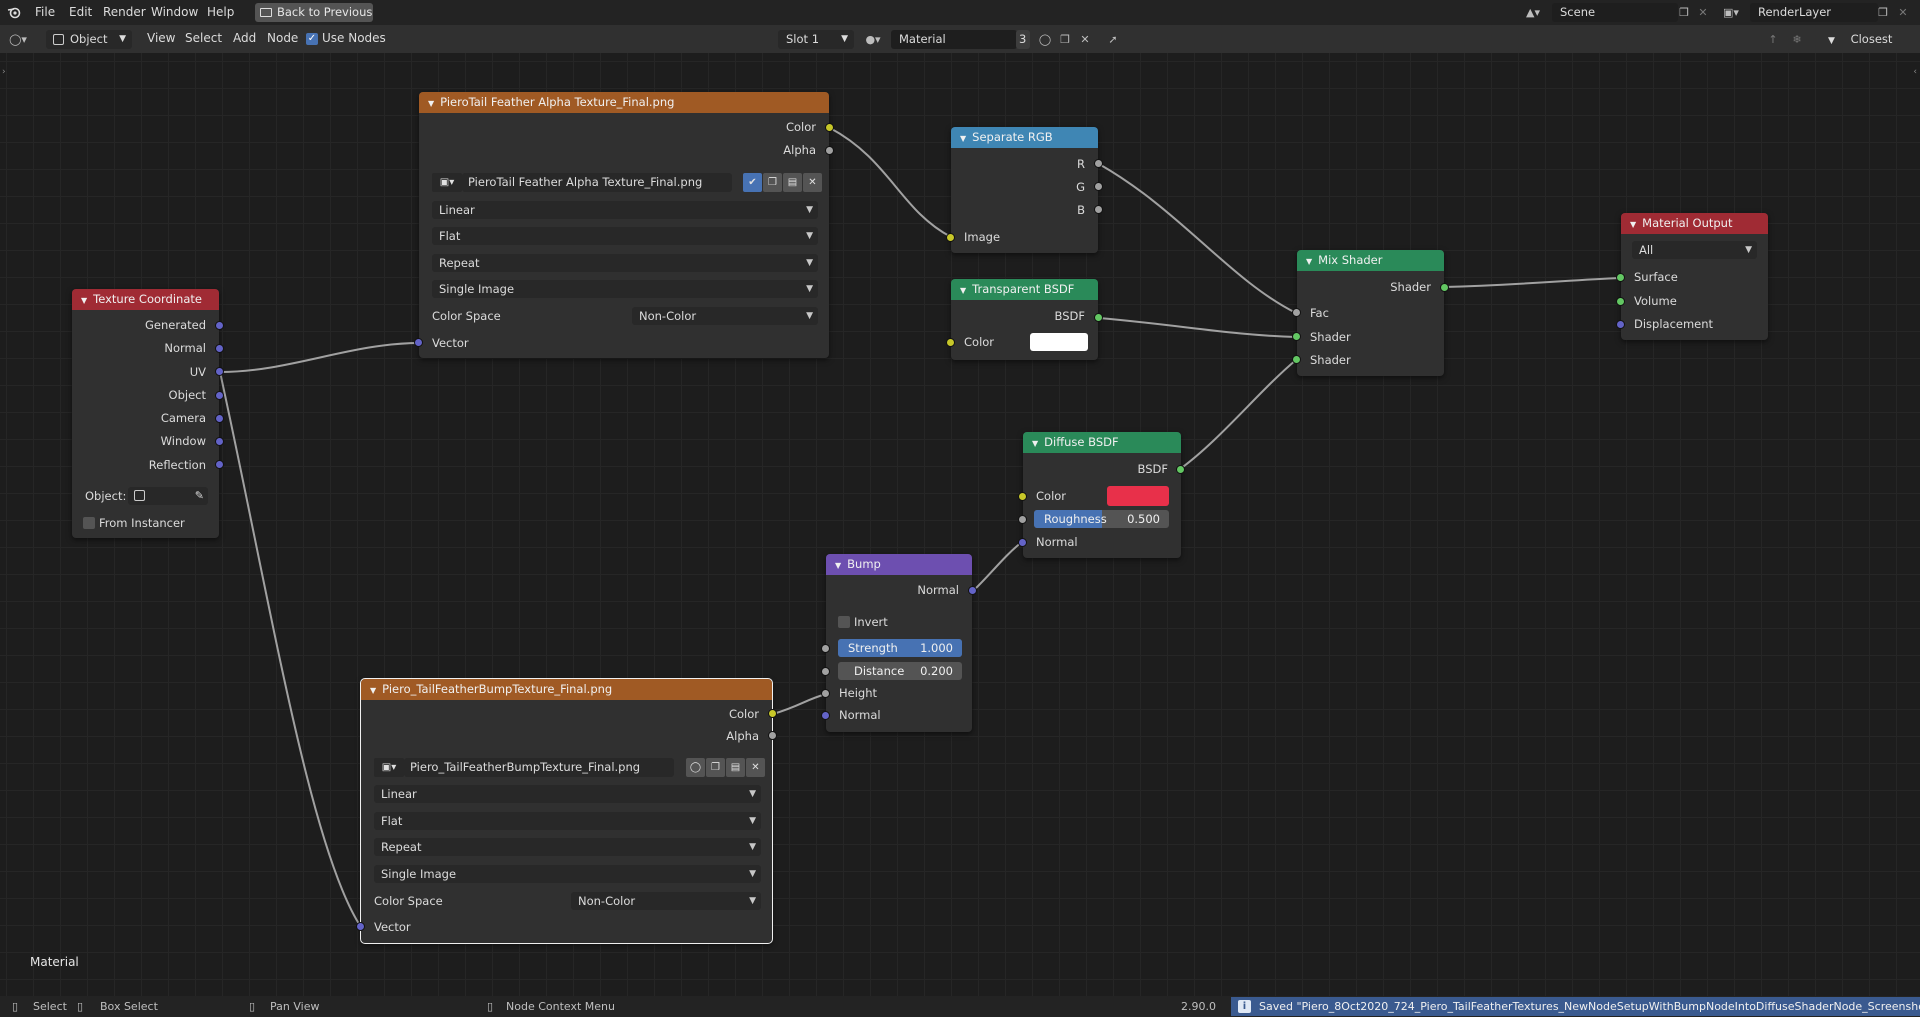 This screenshot has width=1920, height=1017. I want to click on node-header: ▼ Mix Shader, so click(1370, 260).